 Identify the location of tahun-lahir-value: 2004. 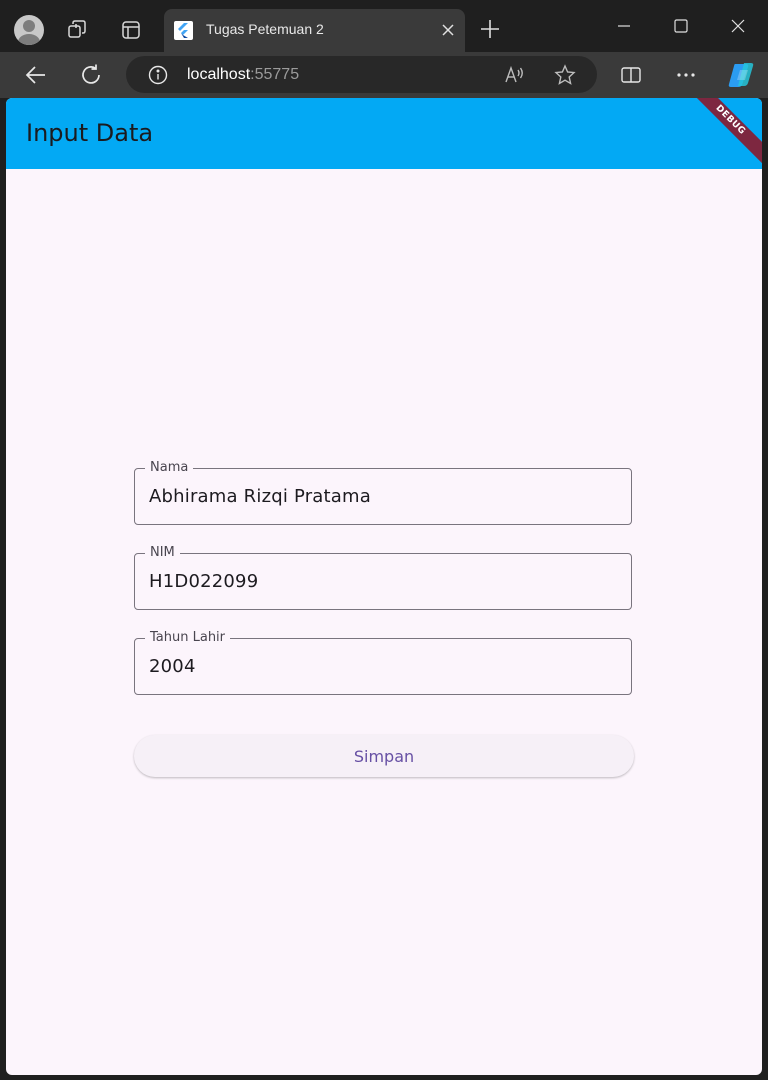
(172, 666).